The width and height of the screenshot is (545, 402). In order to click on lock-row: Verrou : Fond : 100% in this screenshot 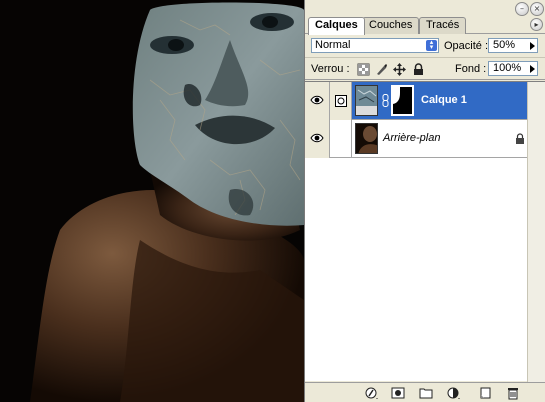, I will do `click(425, 69)`.